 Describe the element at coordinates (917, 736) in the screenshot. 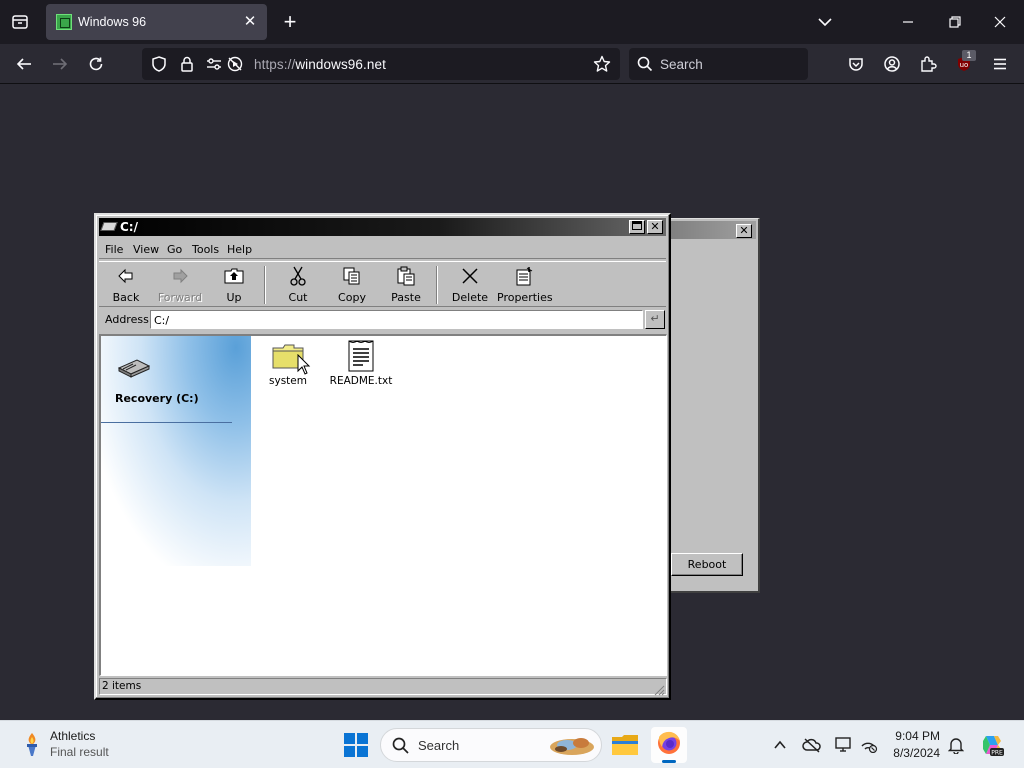

I see `clock-time: 9:04 PM` at that location.